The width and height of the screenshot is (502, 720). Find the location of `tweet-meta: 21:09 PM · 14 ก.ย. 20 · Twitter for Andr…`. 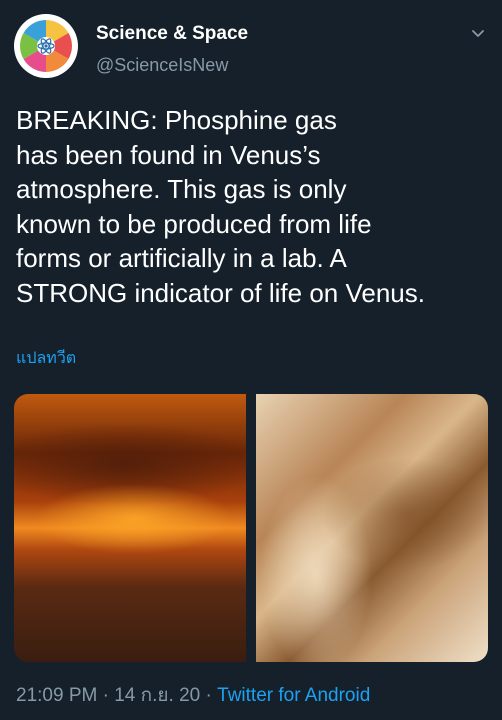

tweet-meta: 21:09 PM · 14 ก.ย. 20 · Twitter for Andr… is located at coordinates (193, 695).